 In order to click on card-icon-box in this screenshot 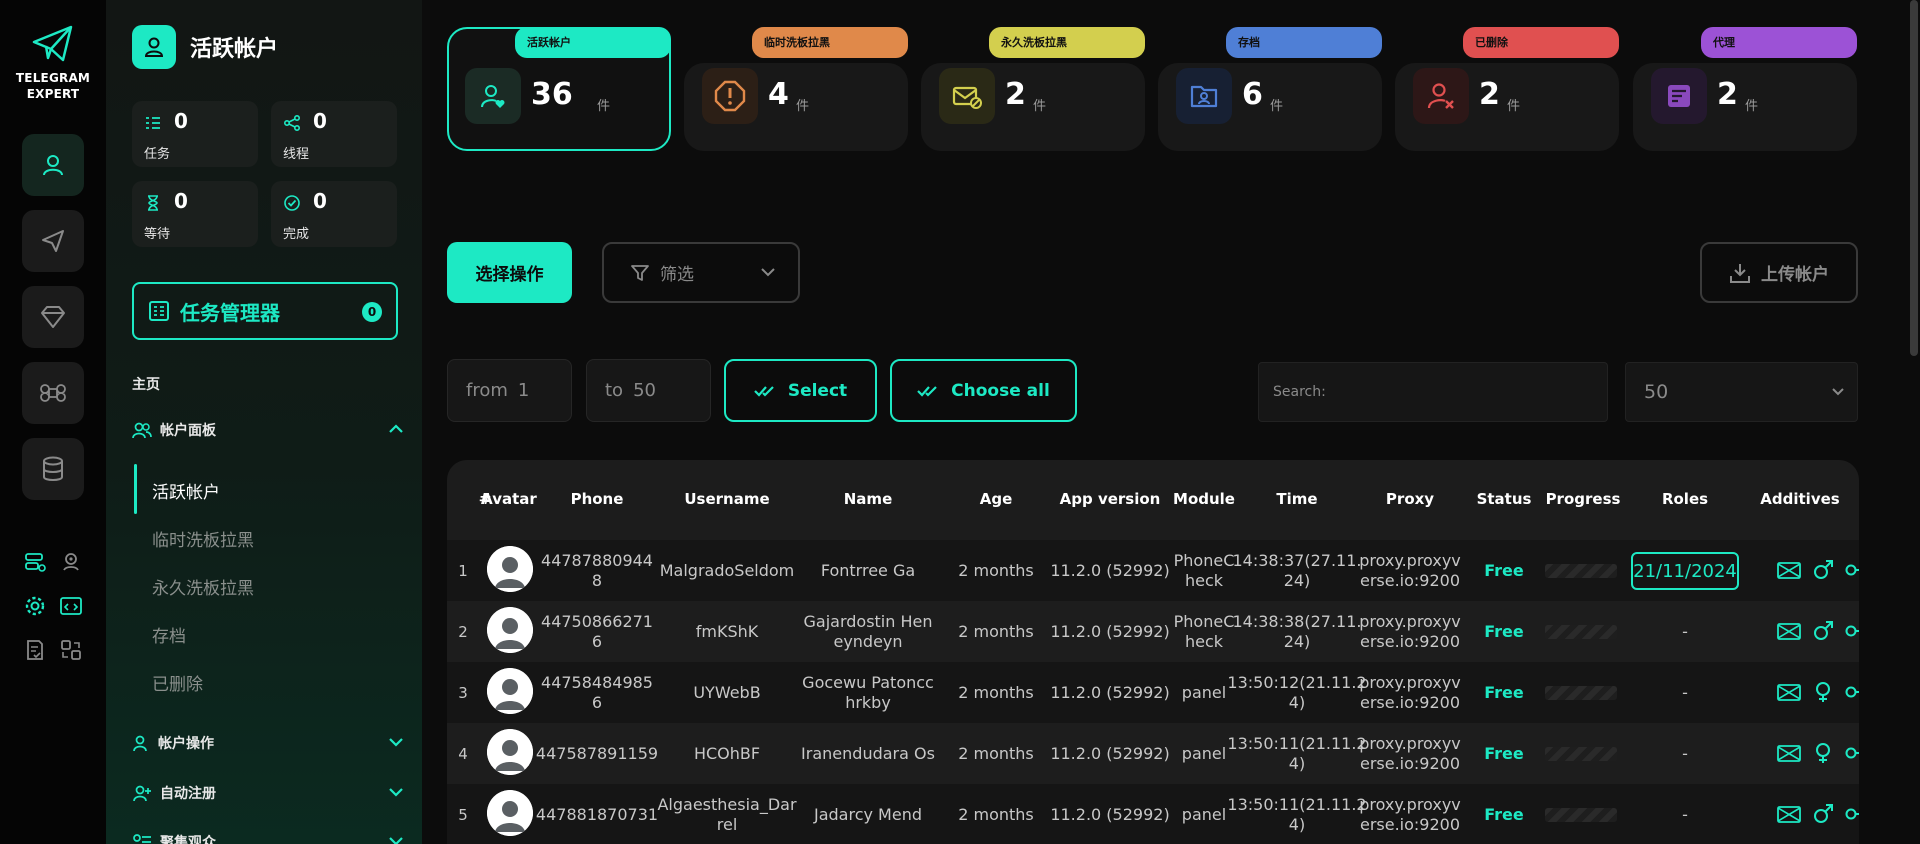, I will do `click(493, 96)`.